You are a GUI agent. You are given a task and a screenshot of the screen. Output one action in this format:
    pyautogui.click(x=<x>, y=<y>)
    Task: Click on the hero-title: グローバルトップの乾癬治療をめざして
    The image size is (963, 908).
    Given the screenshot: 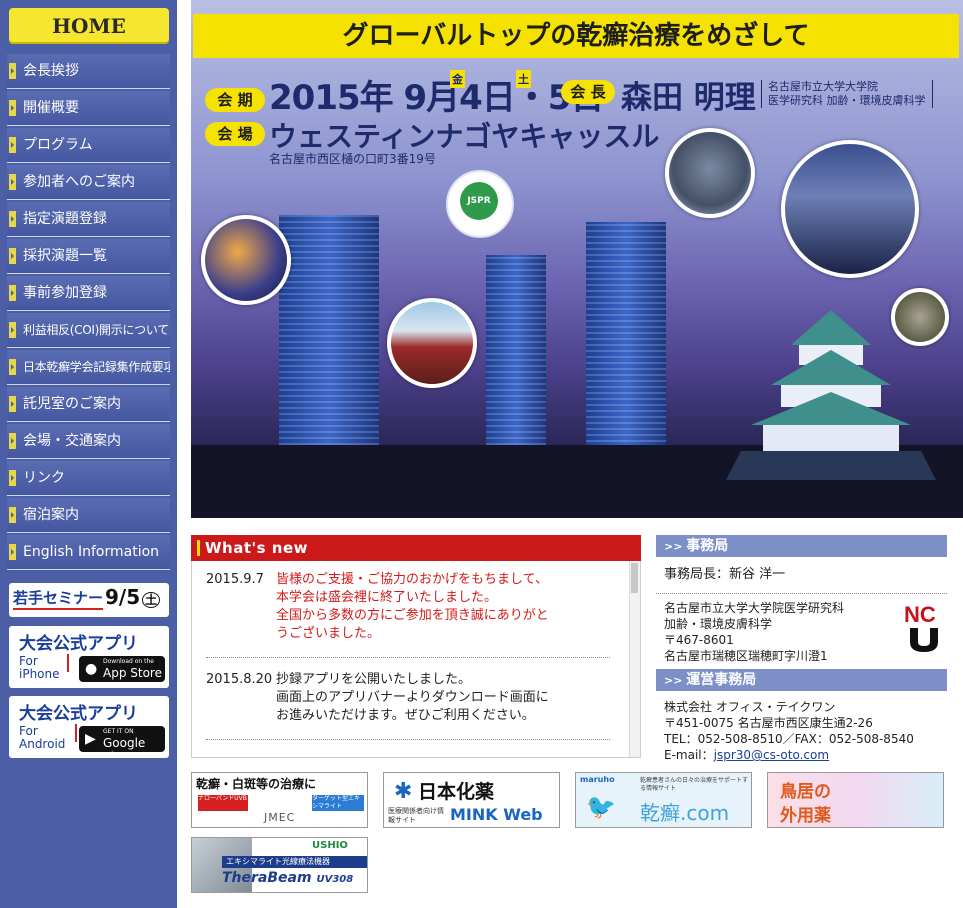 What is the action you would take?
    pyautogui.click(x=576, y=36)
    